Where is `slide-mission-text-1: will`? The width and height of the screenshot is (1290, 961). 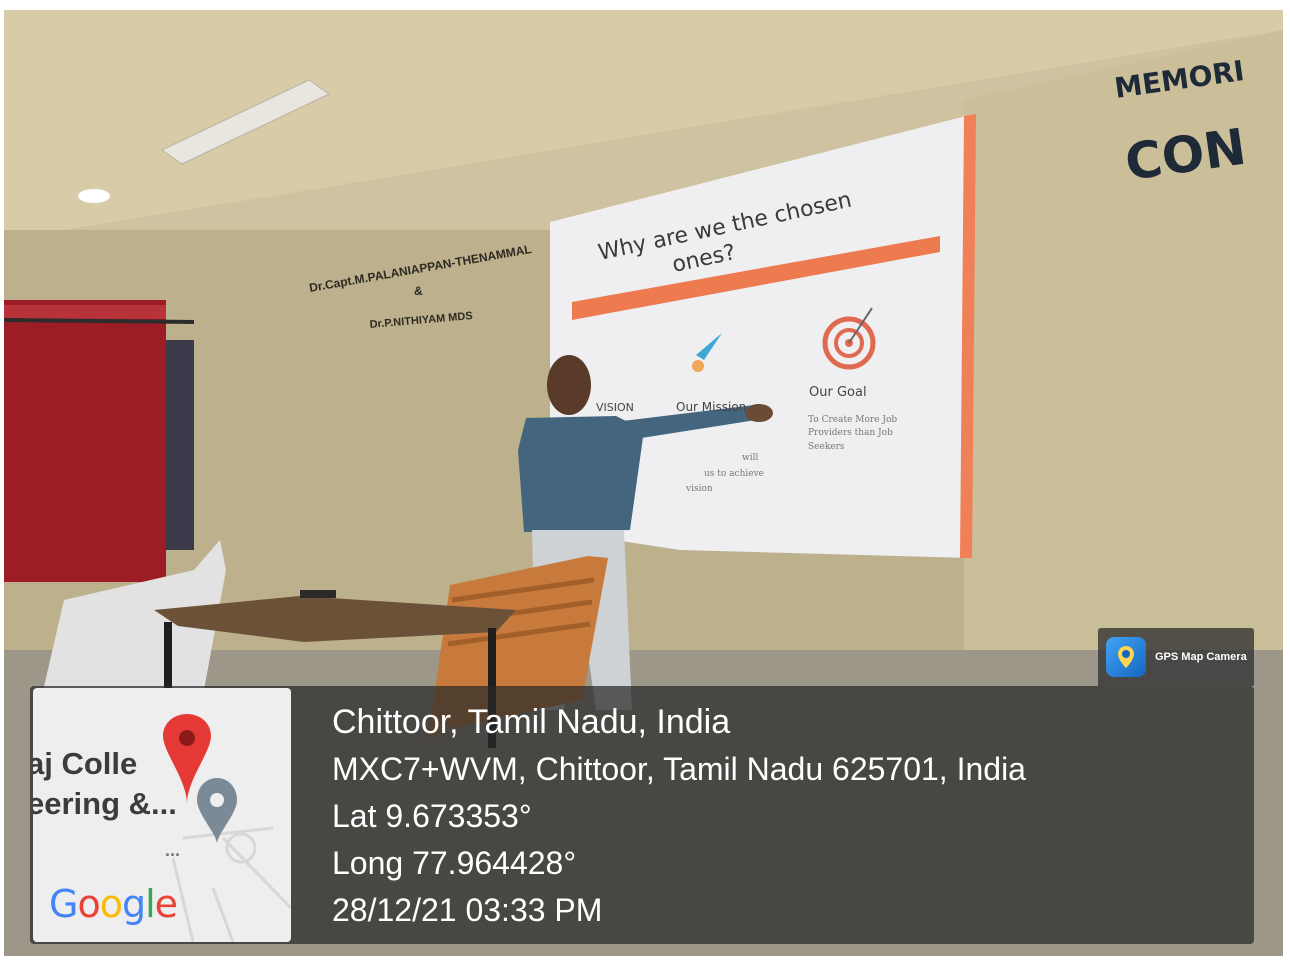
slide-mission-text-1: will is located at coordinates (750, 458).